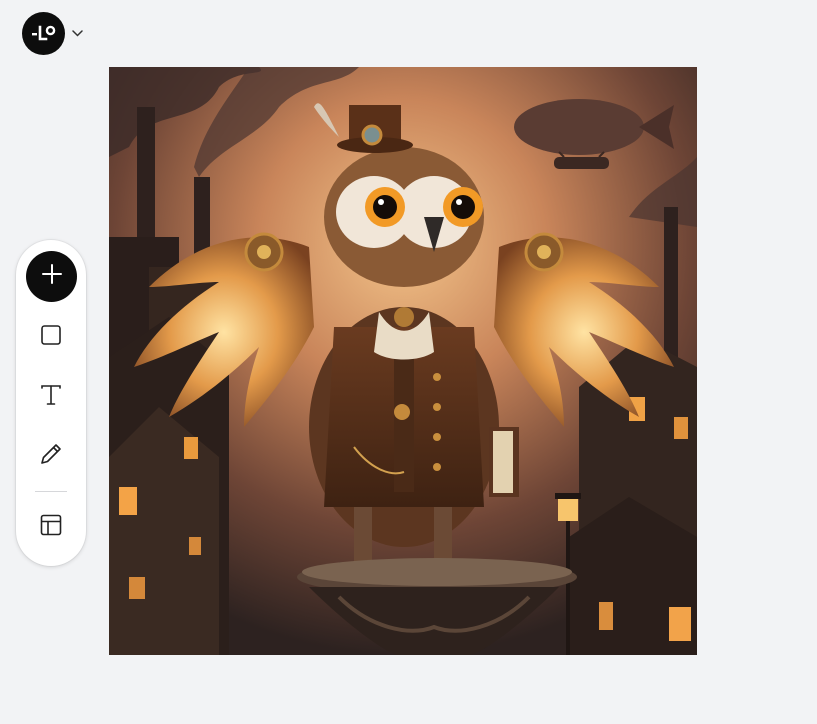  I want to click on text-icon, so click(51, 397).